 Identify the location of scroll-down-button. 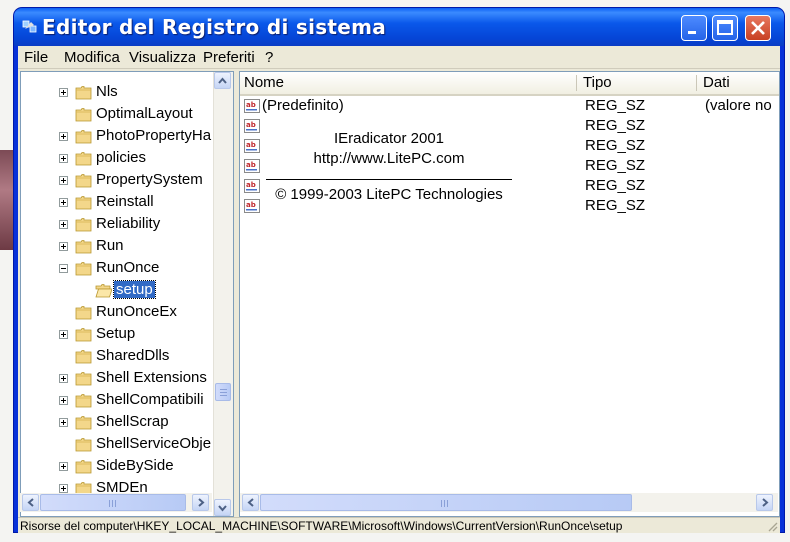
(222, 507).